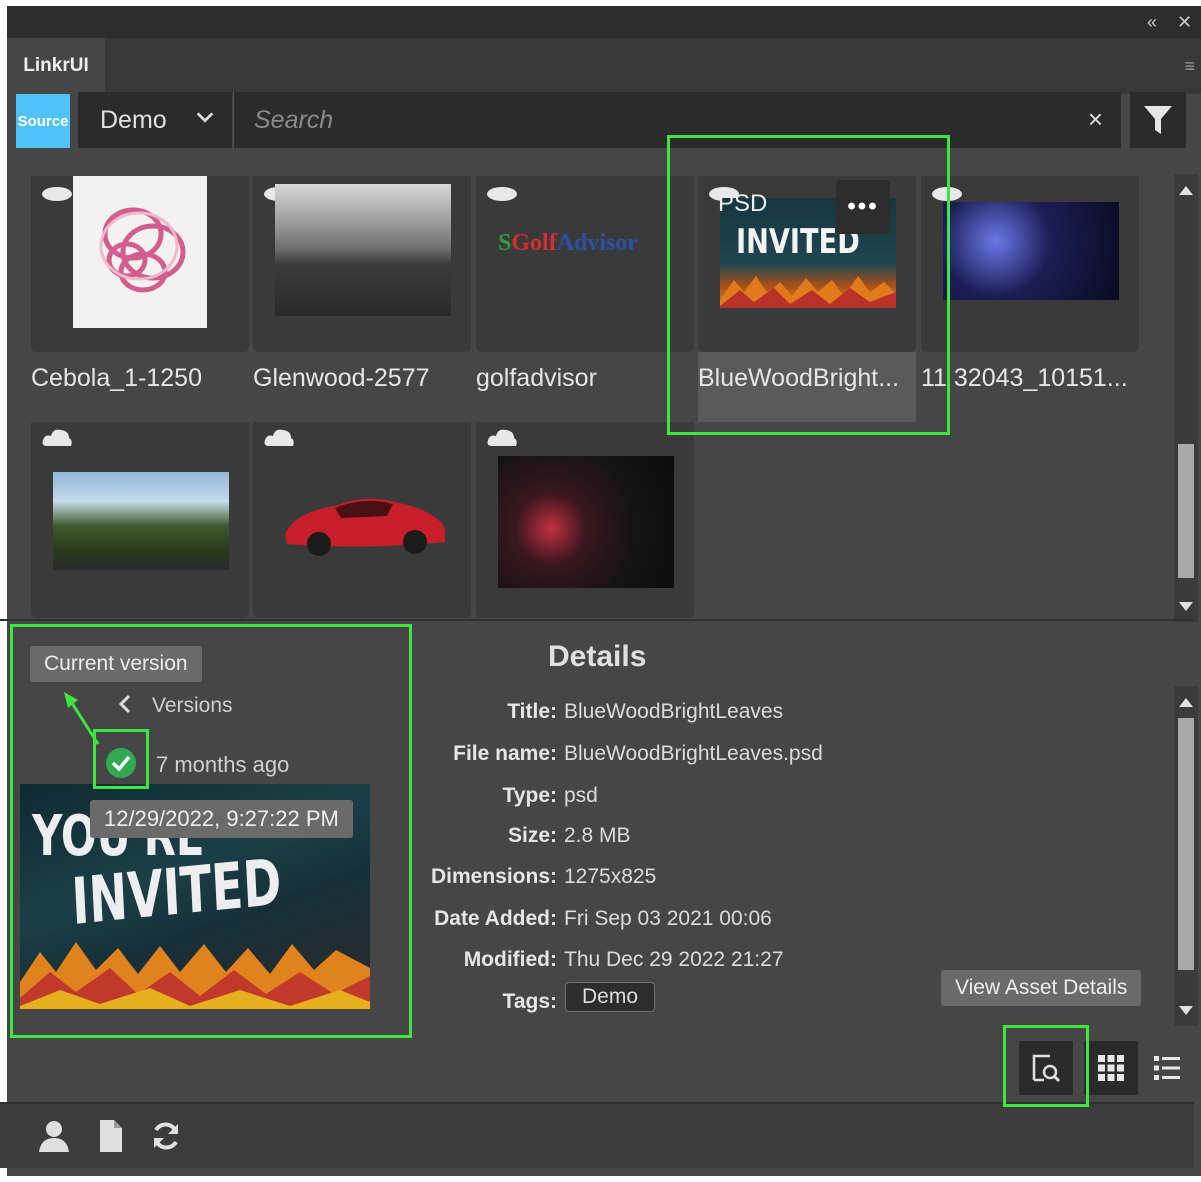 Image resolution: width=1201 pixels, height=1182 pixels. What do you see at coordinates (56, 66) in the screenshot?
I see `tab-linkrui: LinkrUI` at bounding box center [56, 66].